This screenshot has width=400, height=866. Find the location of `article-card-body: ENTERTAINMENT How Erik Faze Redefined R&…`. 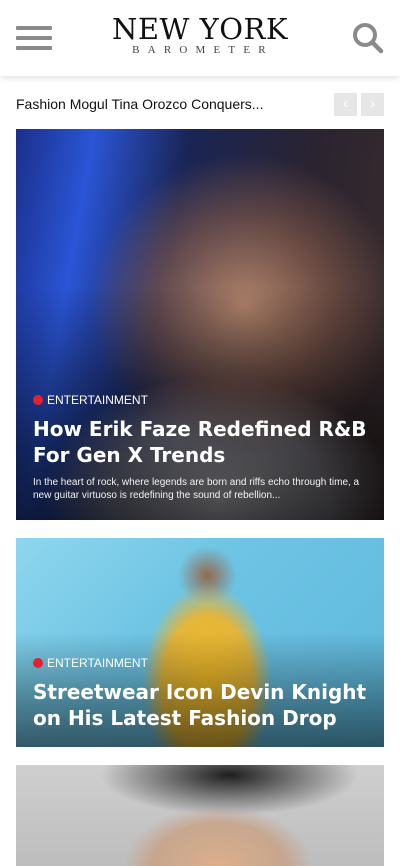

article-card-body: ENTERTAINMENT How Erik Faze Redefined R&… is located at coordinates (200, 447).